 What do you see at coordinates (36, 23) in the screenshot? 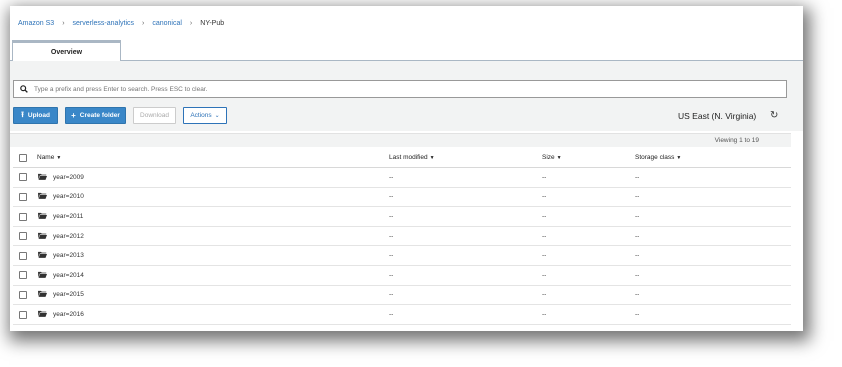
I see `breadcrumb-amazon-s3: Amazon S3` at bounding box center [36, 23].